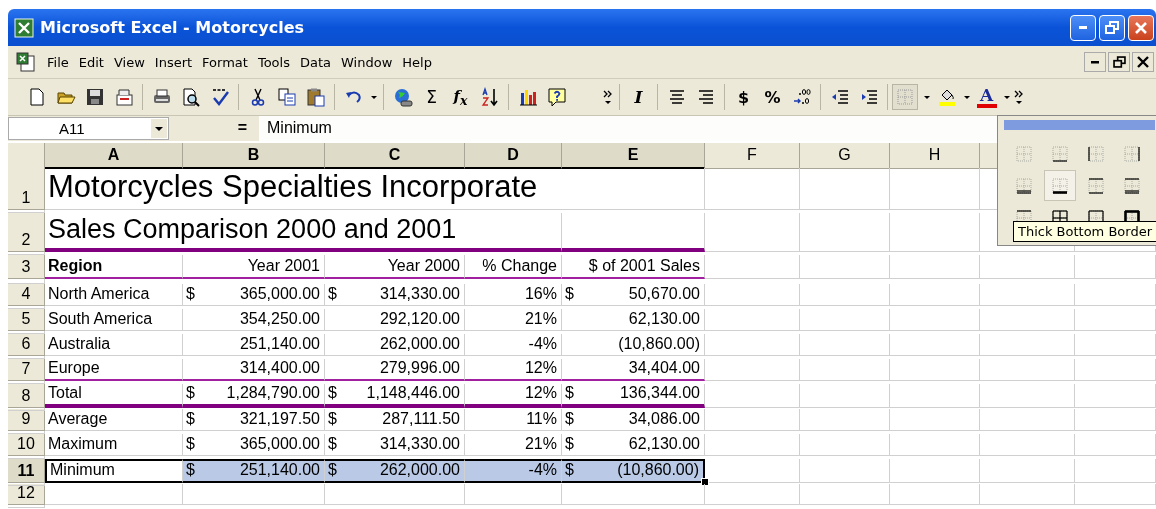  Describe the element at coordinates (402, 97) in the screenshot. I see `globe-icon` at that location.